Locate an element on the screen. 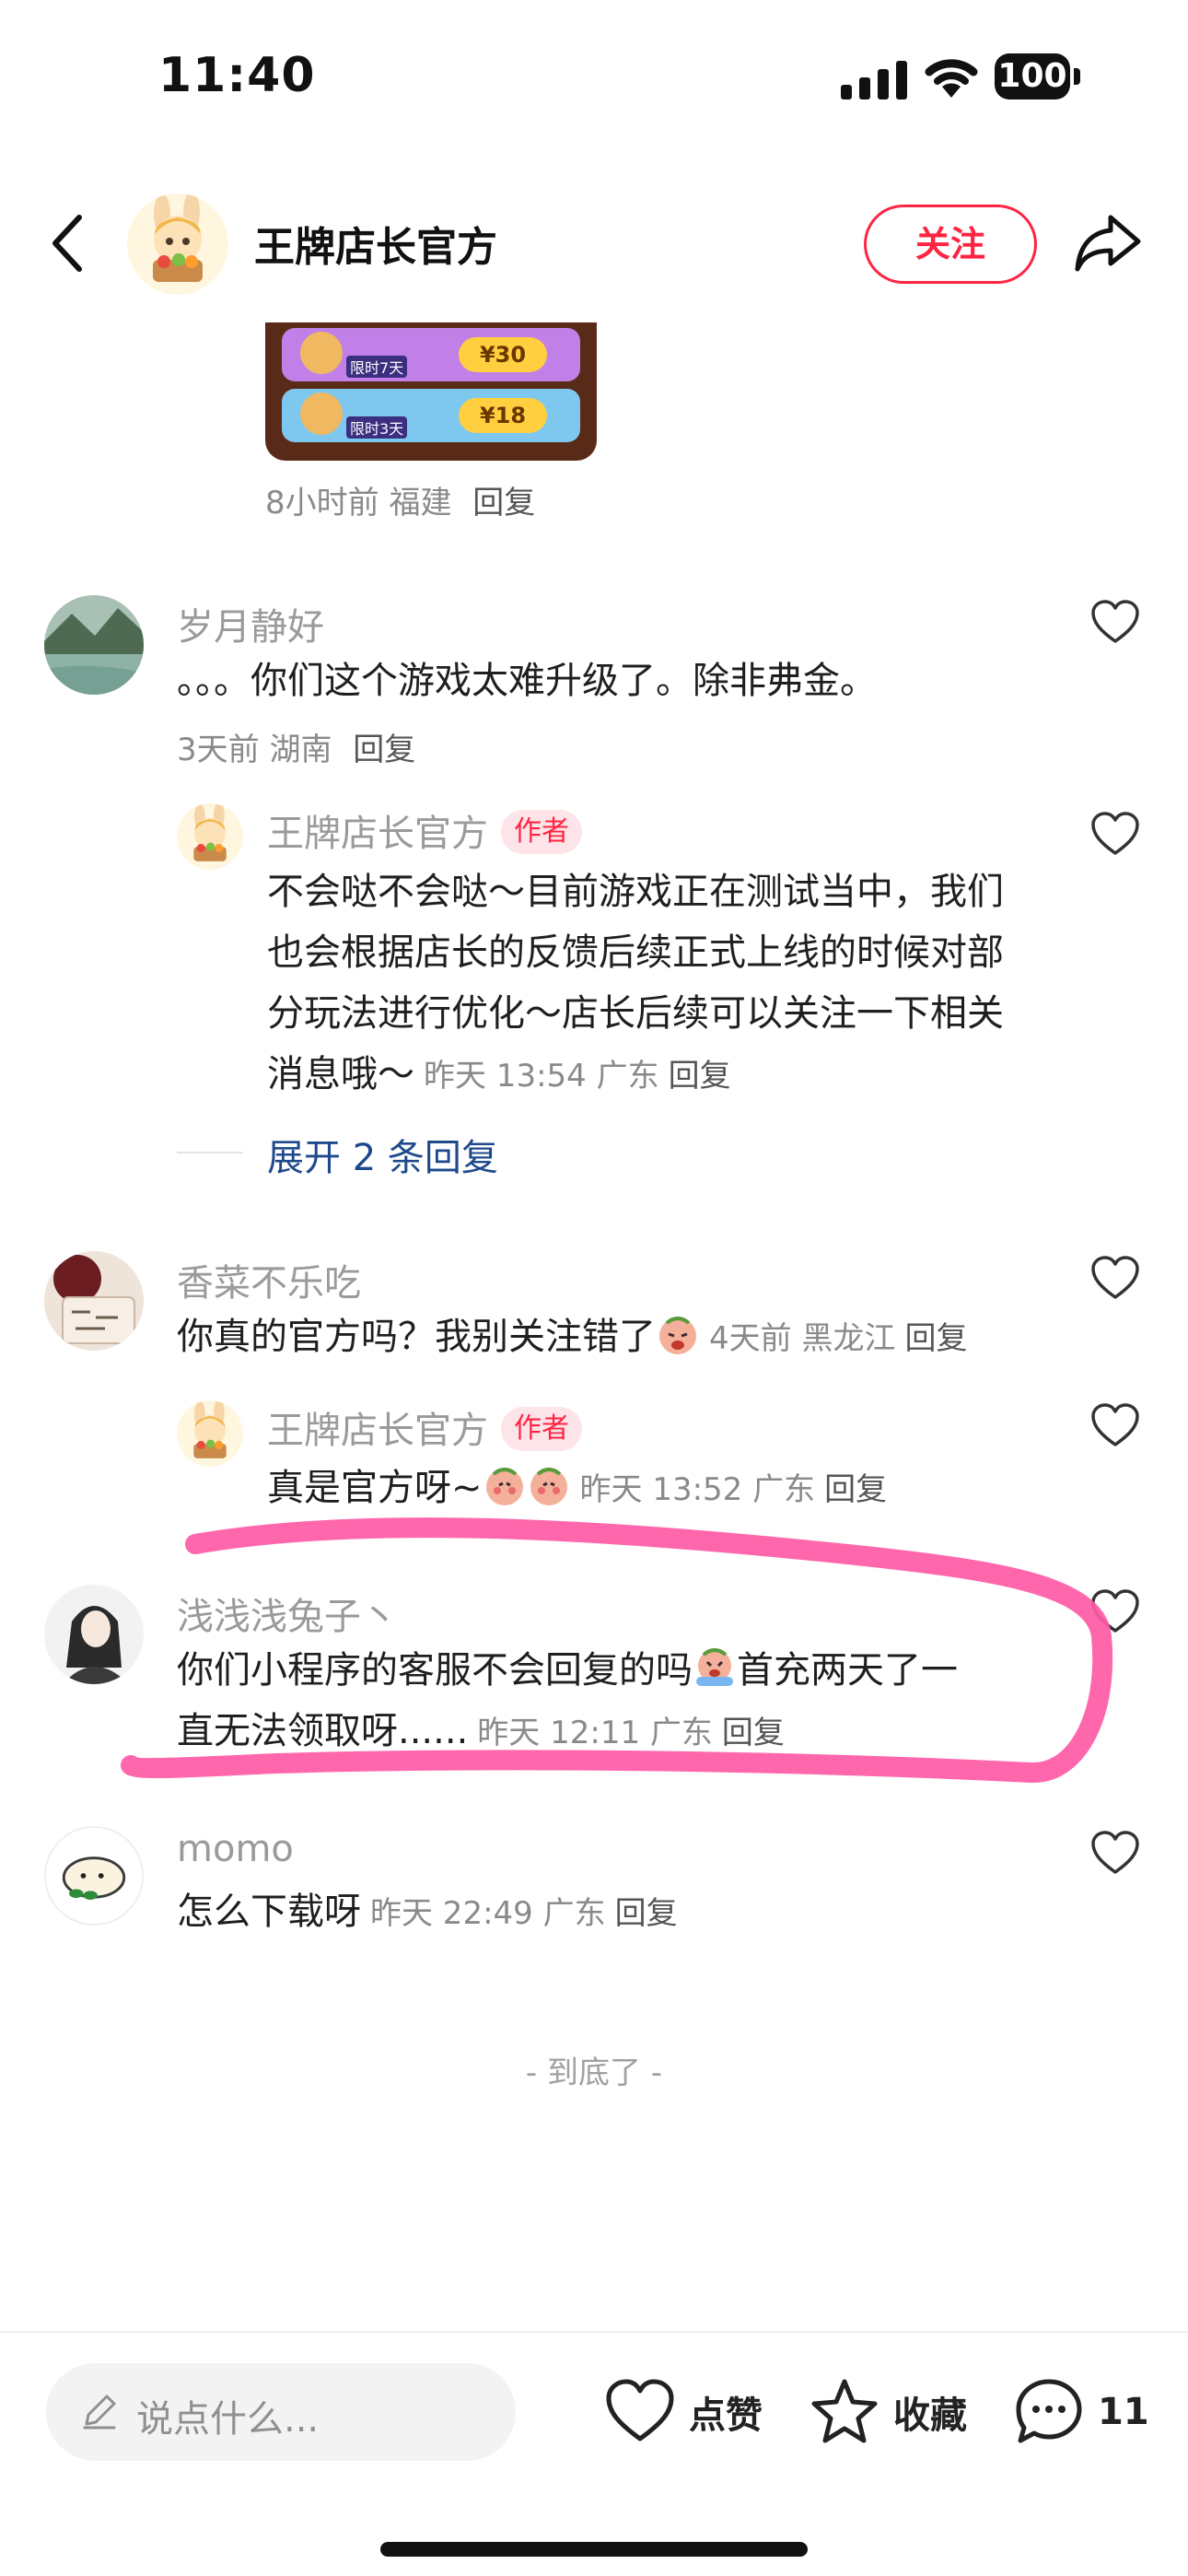 Image resolution: width=1188 pixels, height=2576 pixels. comment-text-line: 直无法领取呀...... 昨天 12:11 广东 回复 is located at coordinates (481, 1732).